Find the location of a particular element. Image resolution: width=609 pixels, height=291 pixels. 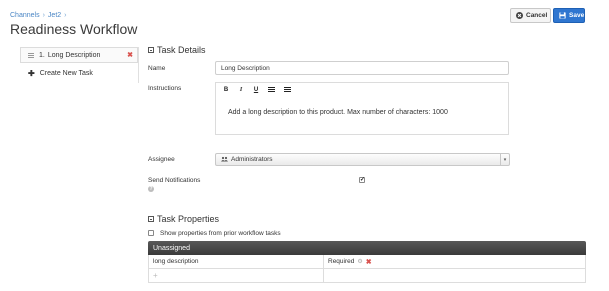

underline-button: U is located at coordinates (256, 90).